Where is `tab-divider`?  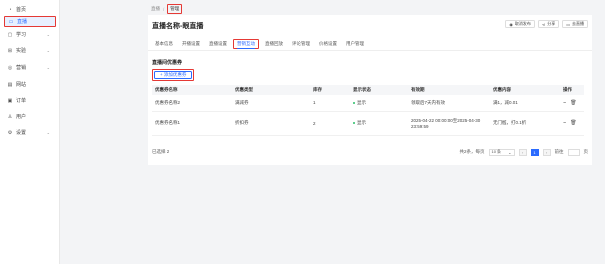
tab-divider is located at coordinates (370, 50).